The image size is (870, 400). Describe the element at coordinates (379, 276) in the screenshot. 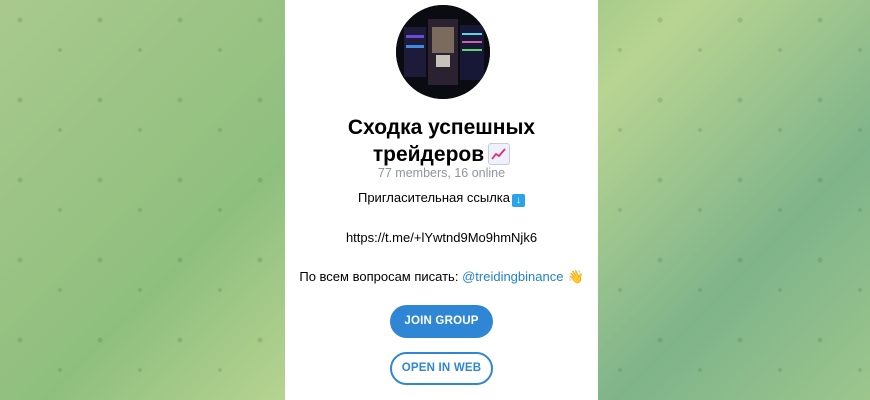

I see `contact-prefix: По всем вопросам писать:` at that location.